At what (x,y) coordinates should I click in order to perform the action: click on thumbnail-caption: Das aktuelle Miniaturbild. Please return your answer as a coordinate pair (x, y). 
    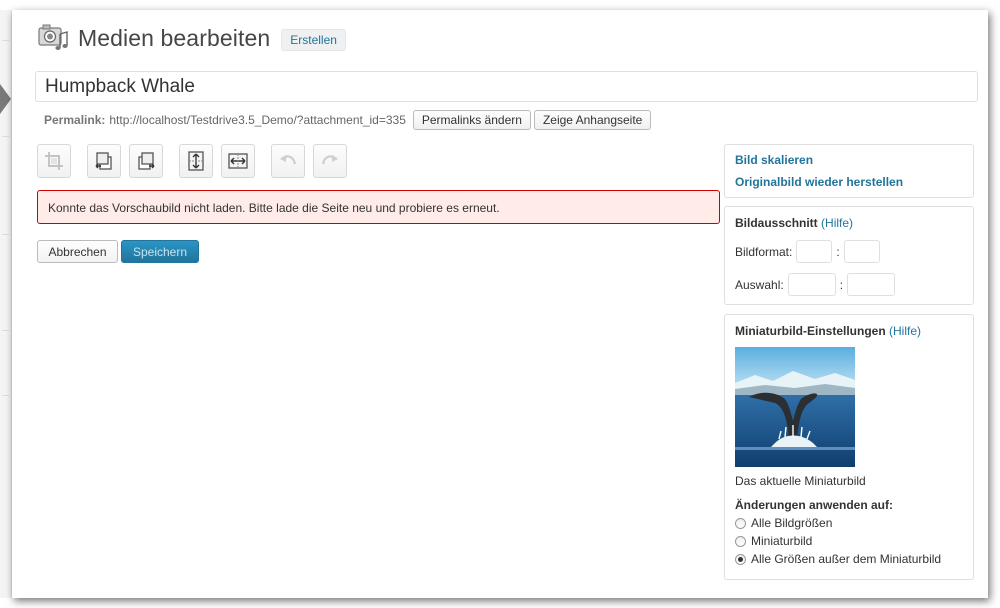
    Looking at the image, I should click on (800, 481).